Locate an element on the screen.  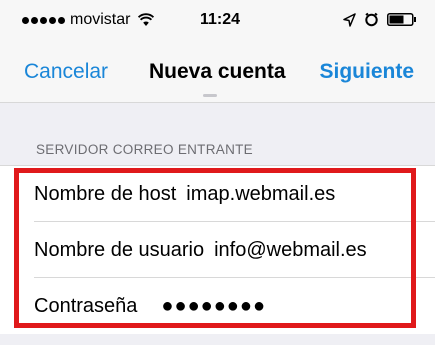
status-left: movistar is located at coordinates (88, 20).